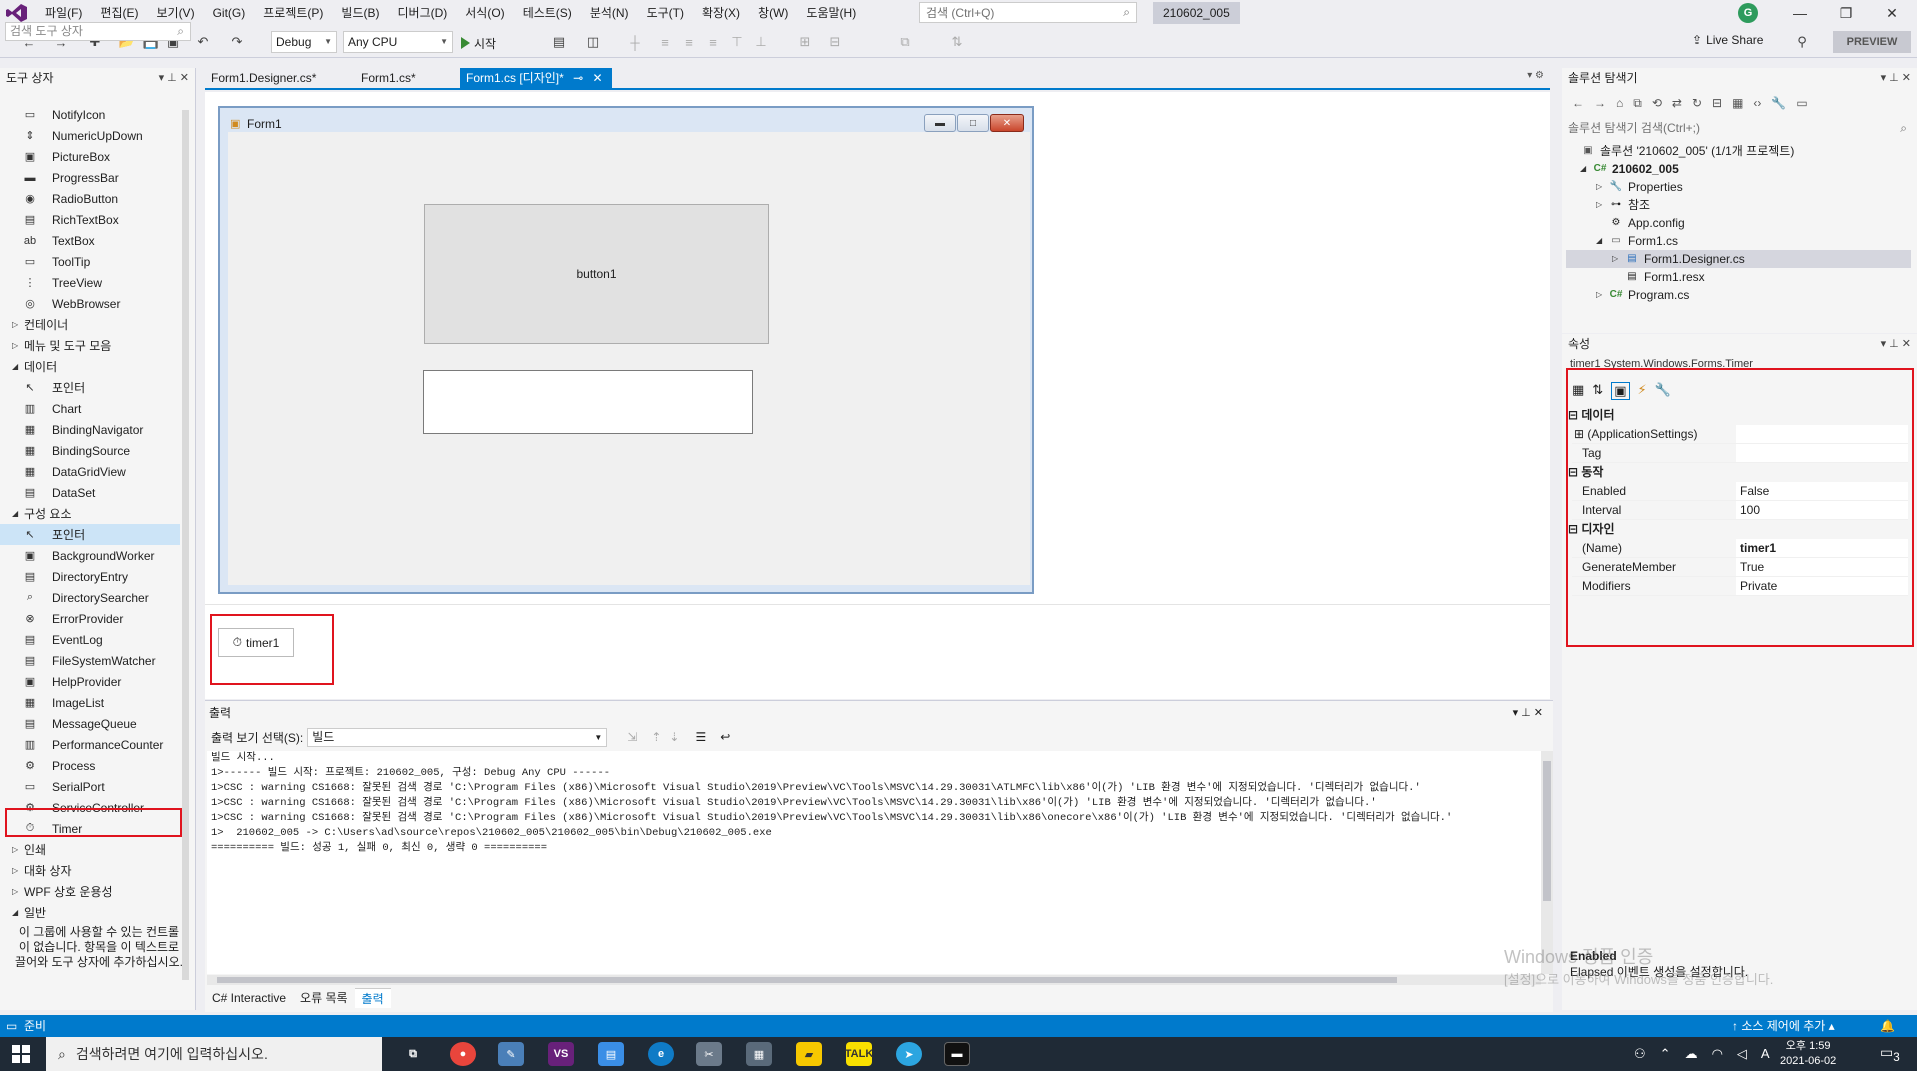  Describe the element at coordinates (90, 639) in the screenshot. I see `toolbox-item-eventlog: ▤ EventLog` at that location.